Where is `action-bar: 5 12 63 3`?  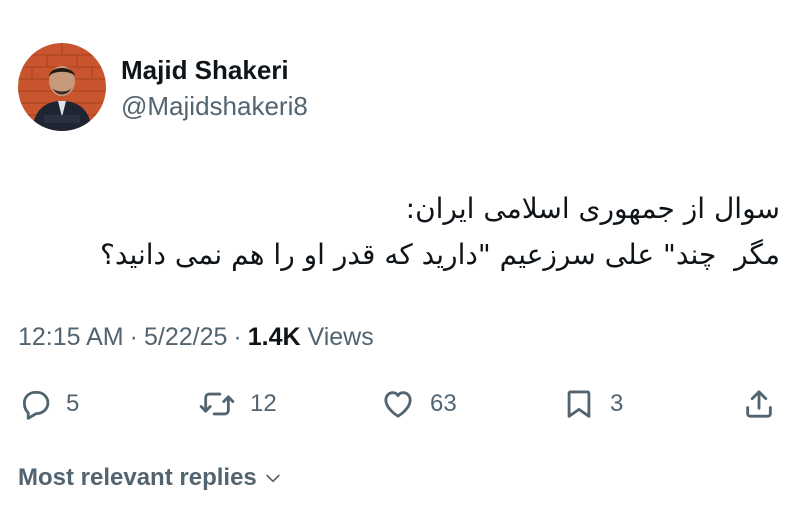 action-bar: 5 12 63 3 is located at coordinates (400, 404).